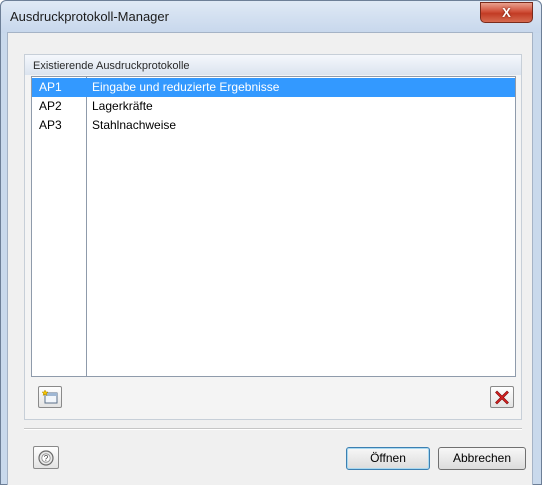 The height and width of the screenshot is (485, 542). Describe the element at coordinates (273, 429) in the screenshot. I see `footer-separator` at that location.